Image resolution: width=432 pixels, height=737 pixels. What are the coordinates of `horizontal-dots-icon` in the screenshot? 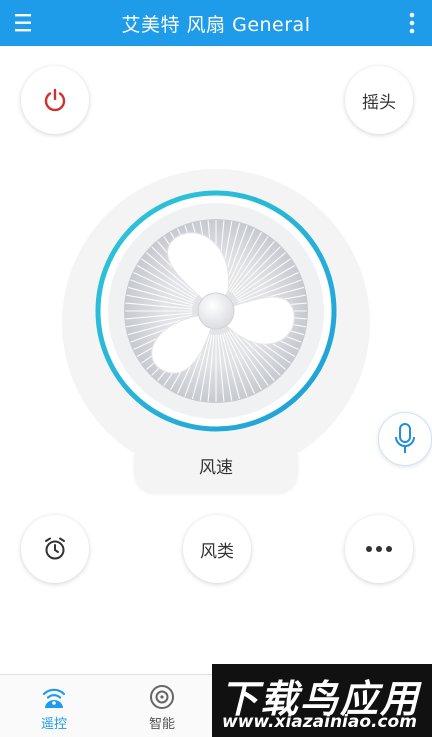 It's located at (379, 549).